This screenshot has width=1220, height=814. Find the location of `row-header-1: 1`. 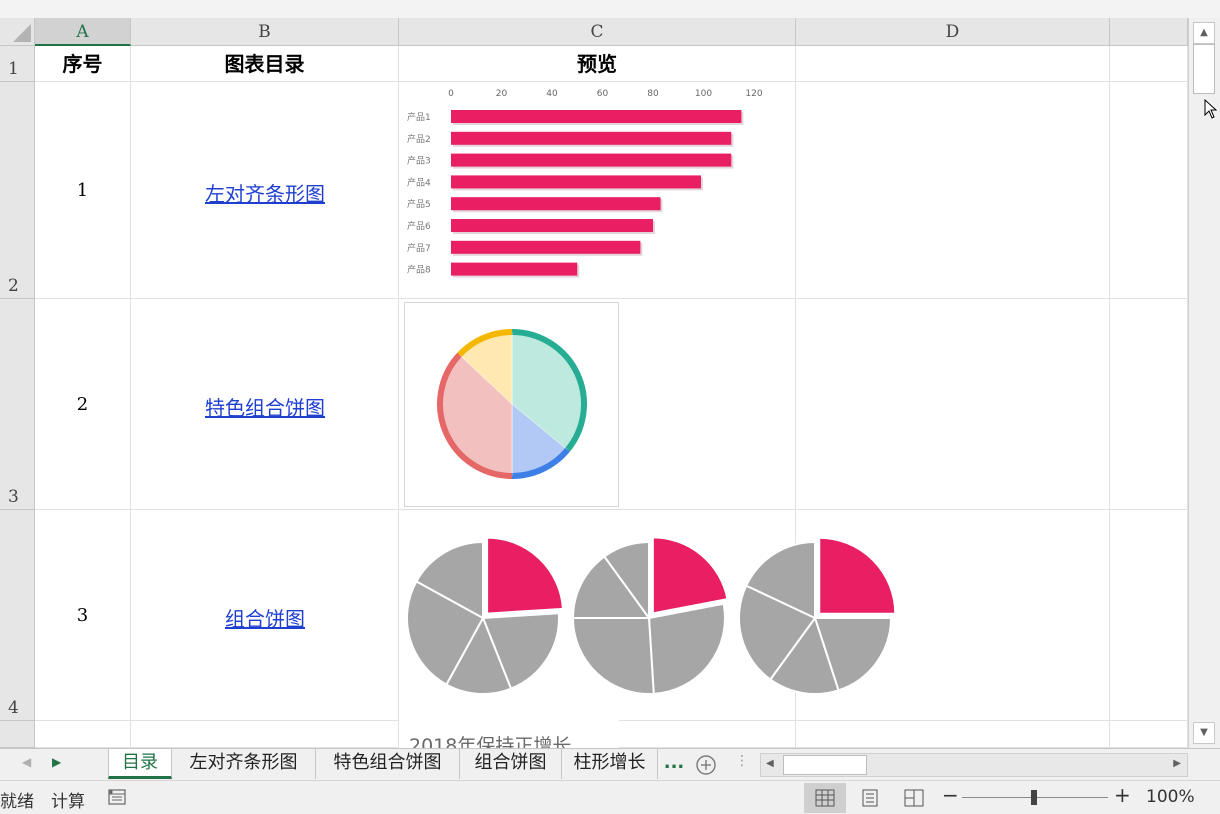

row-header-1: 1 is located at coordinates (17, 64).